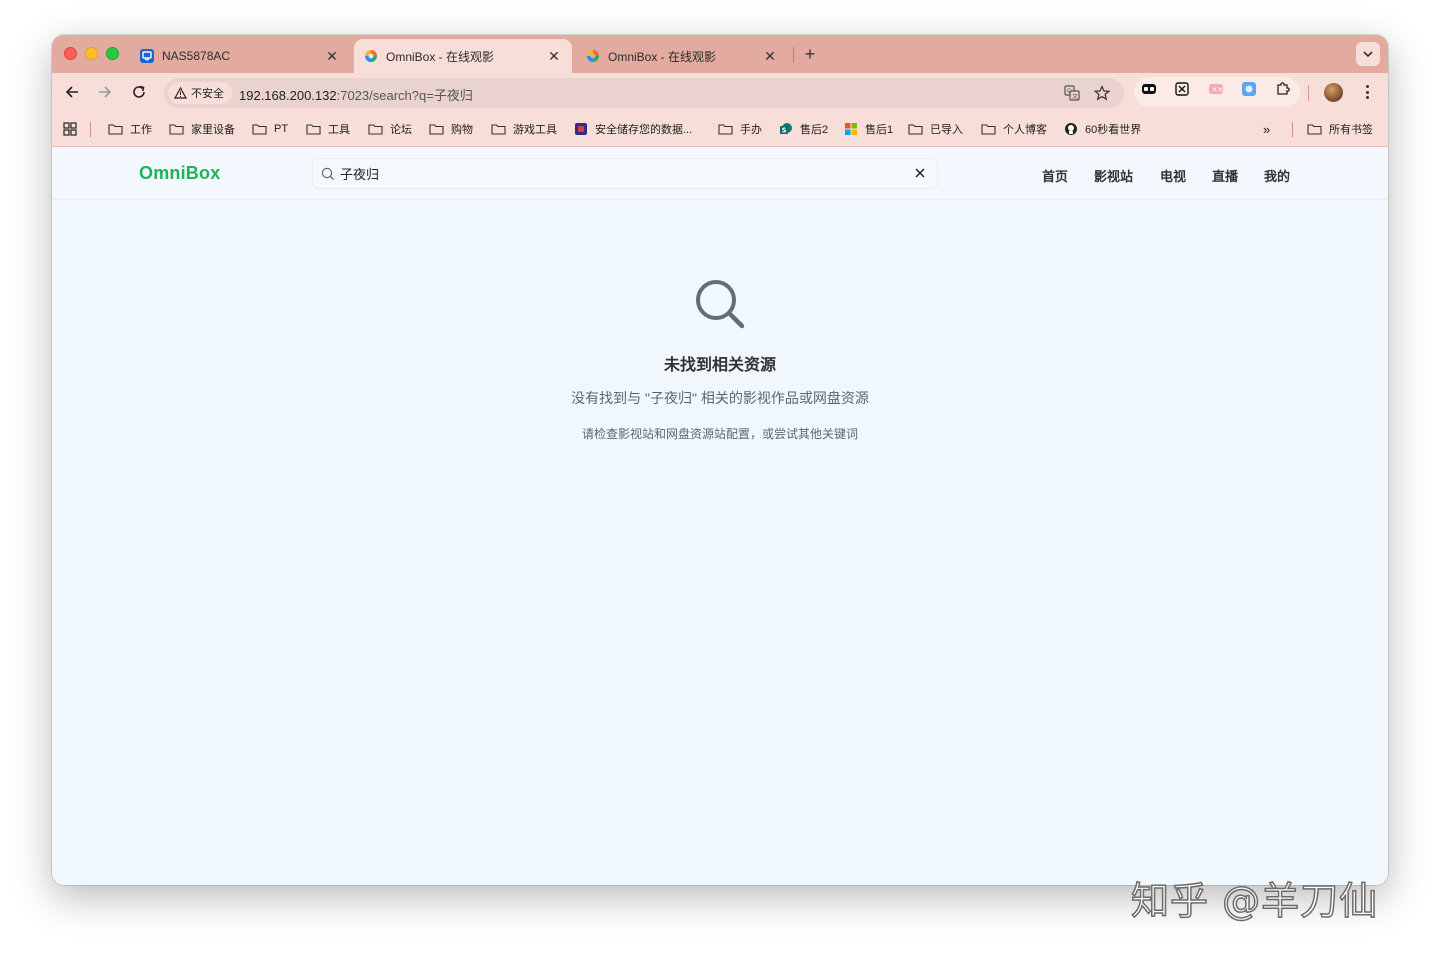  What do you see at coordinates (1340, 129) in the screenshot?
I see `all-bookmarks-button: 所有书签` at bounding box center [1340, 129].